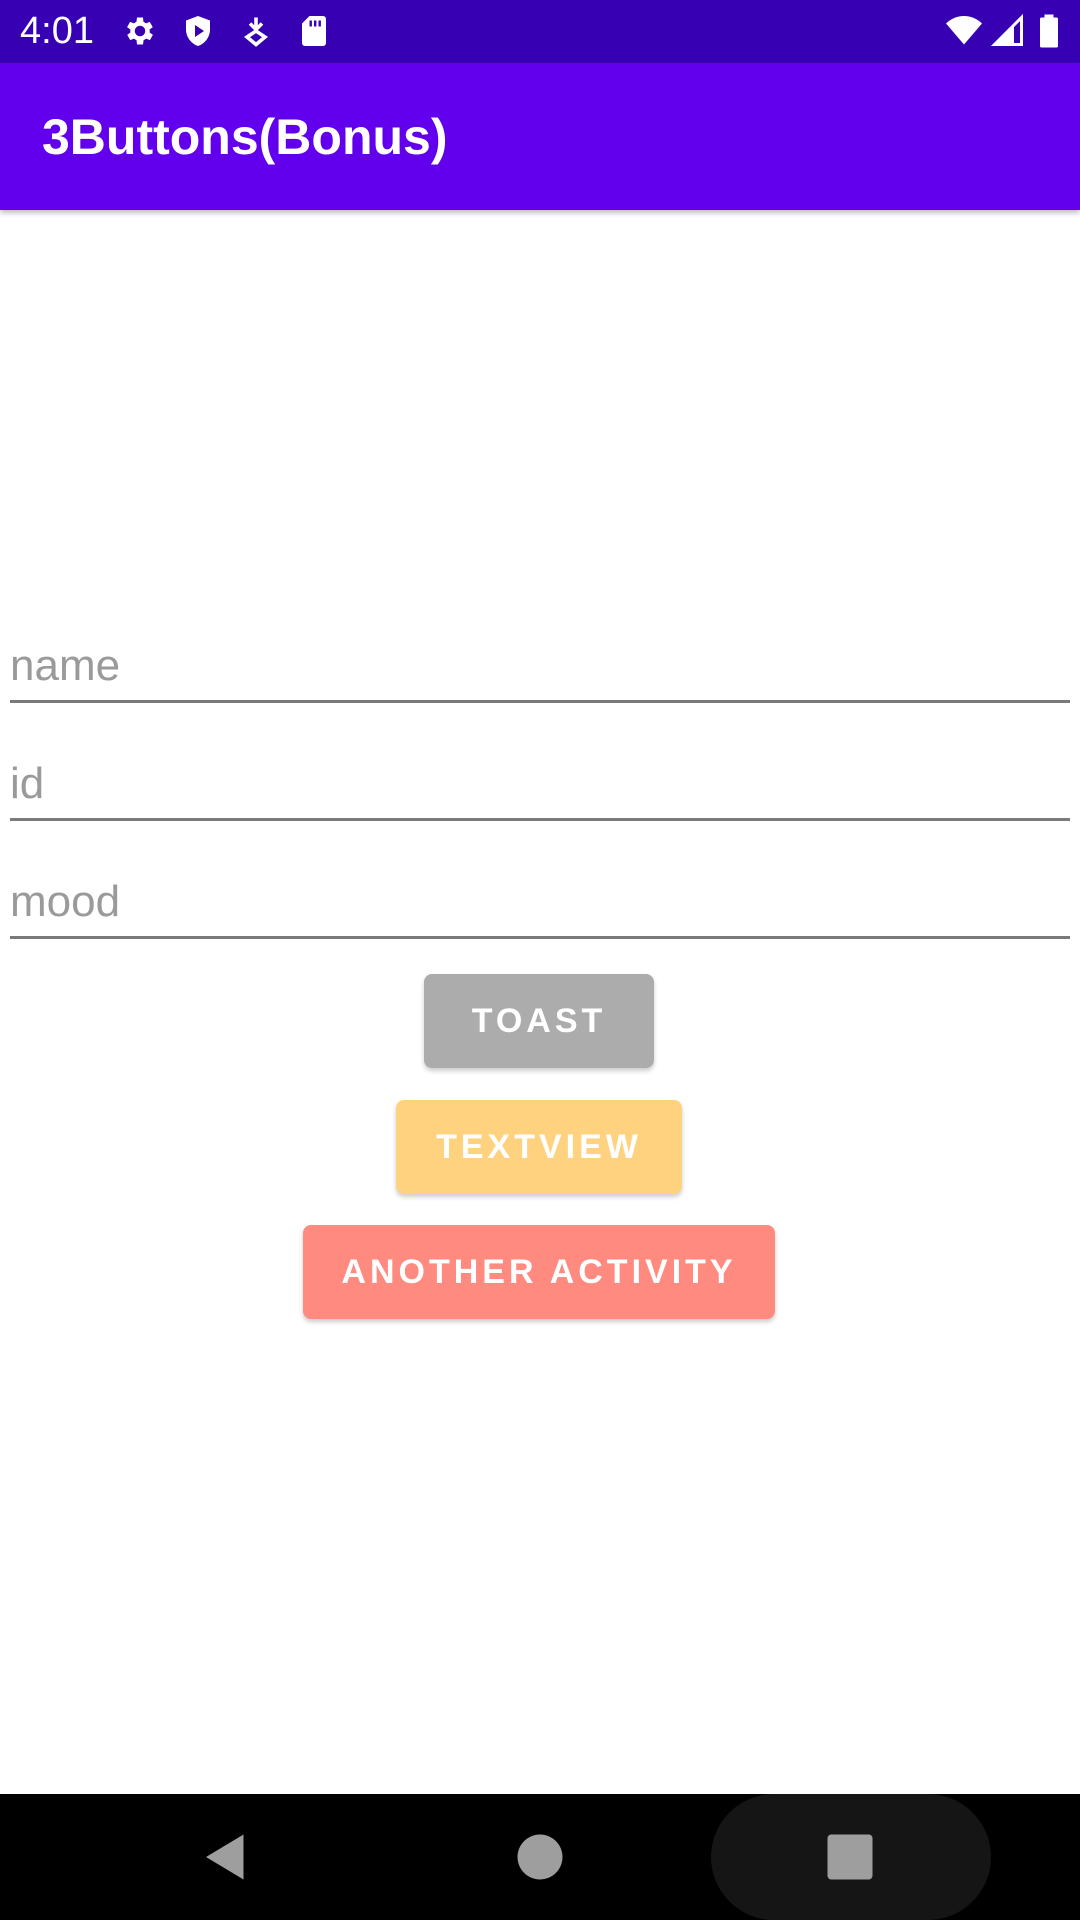 This screenshot has height=1920, width=1080. I want to click on textview-button: TEXTVIEW, so click(539, 1147).